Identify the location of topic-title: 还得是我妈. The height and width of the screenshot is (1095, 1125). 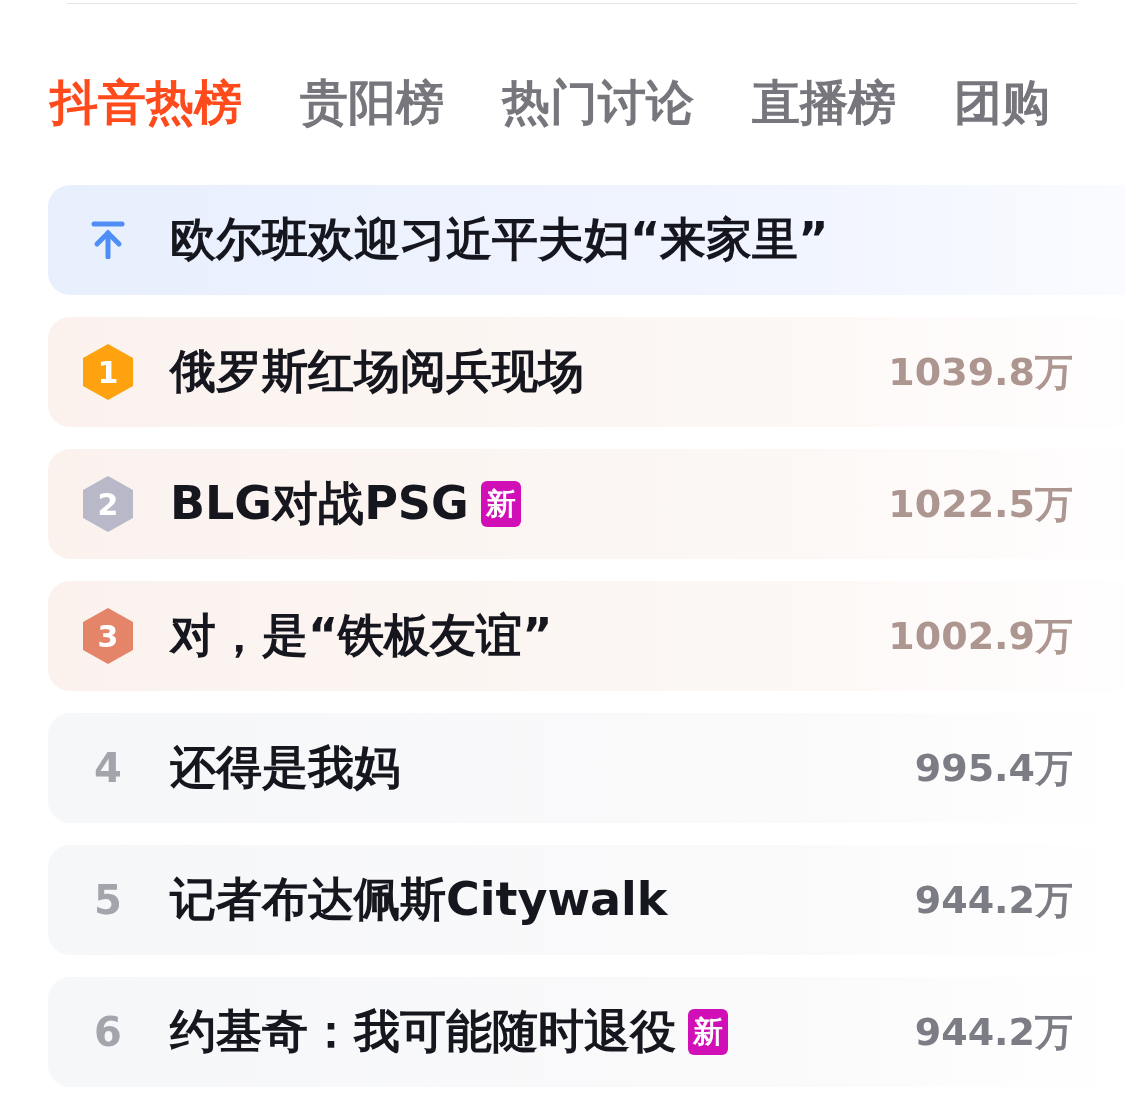
(285, 767).